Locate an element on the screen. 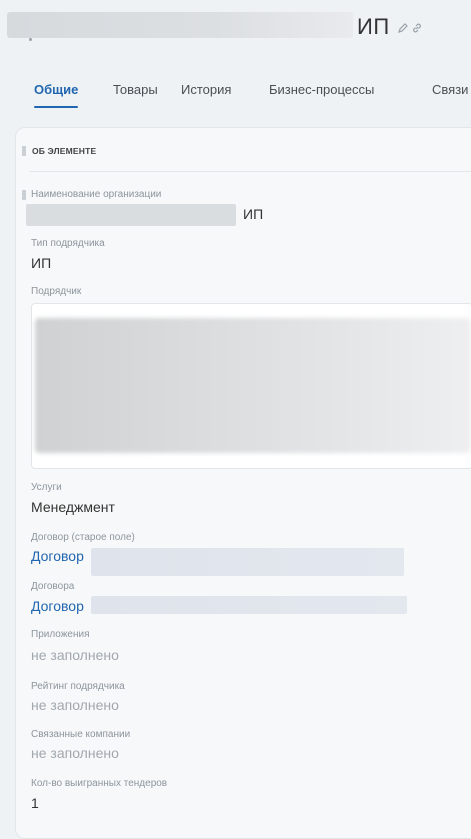 The width and height of the screenshot is (471, 839). contractor-label: Подрядчик is located at coordinates (56, 291).